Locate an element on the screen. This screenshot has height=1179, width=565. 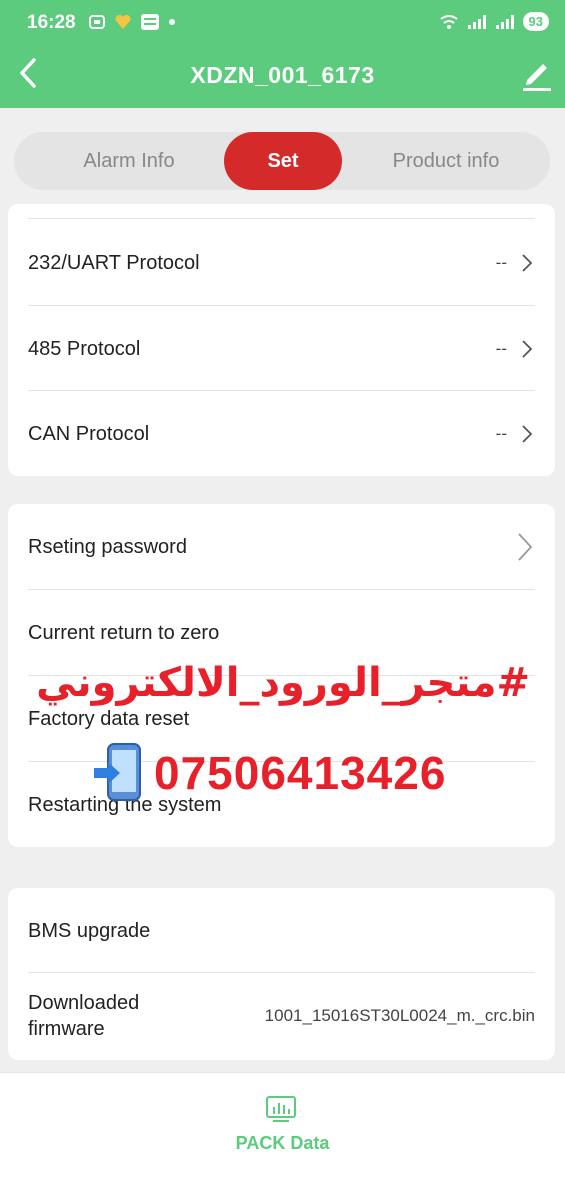
watermark-text: #متجر_الورود_الالكتروني is located at coordinates (283, 683).